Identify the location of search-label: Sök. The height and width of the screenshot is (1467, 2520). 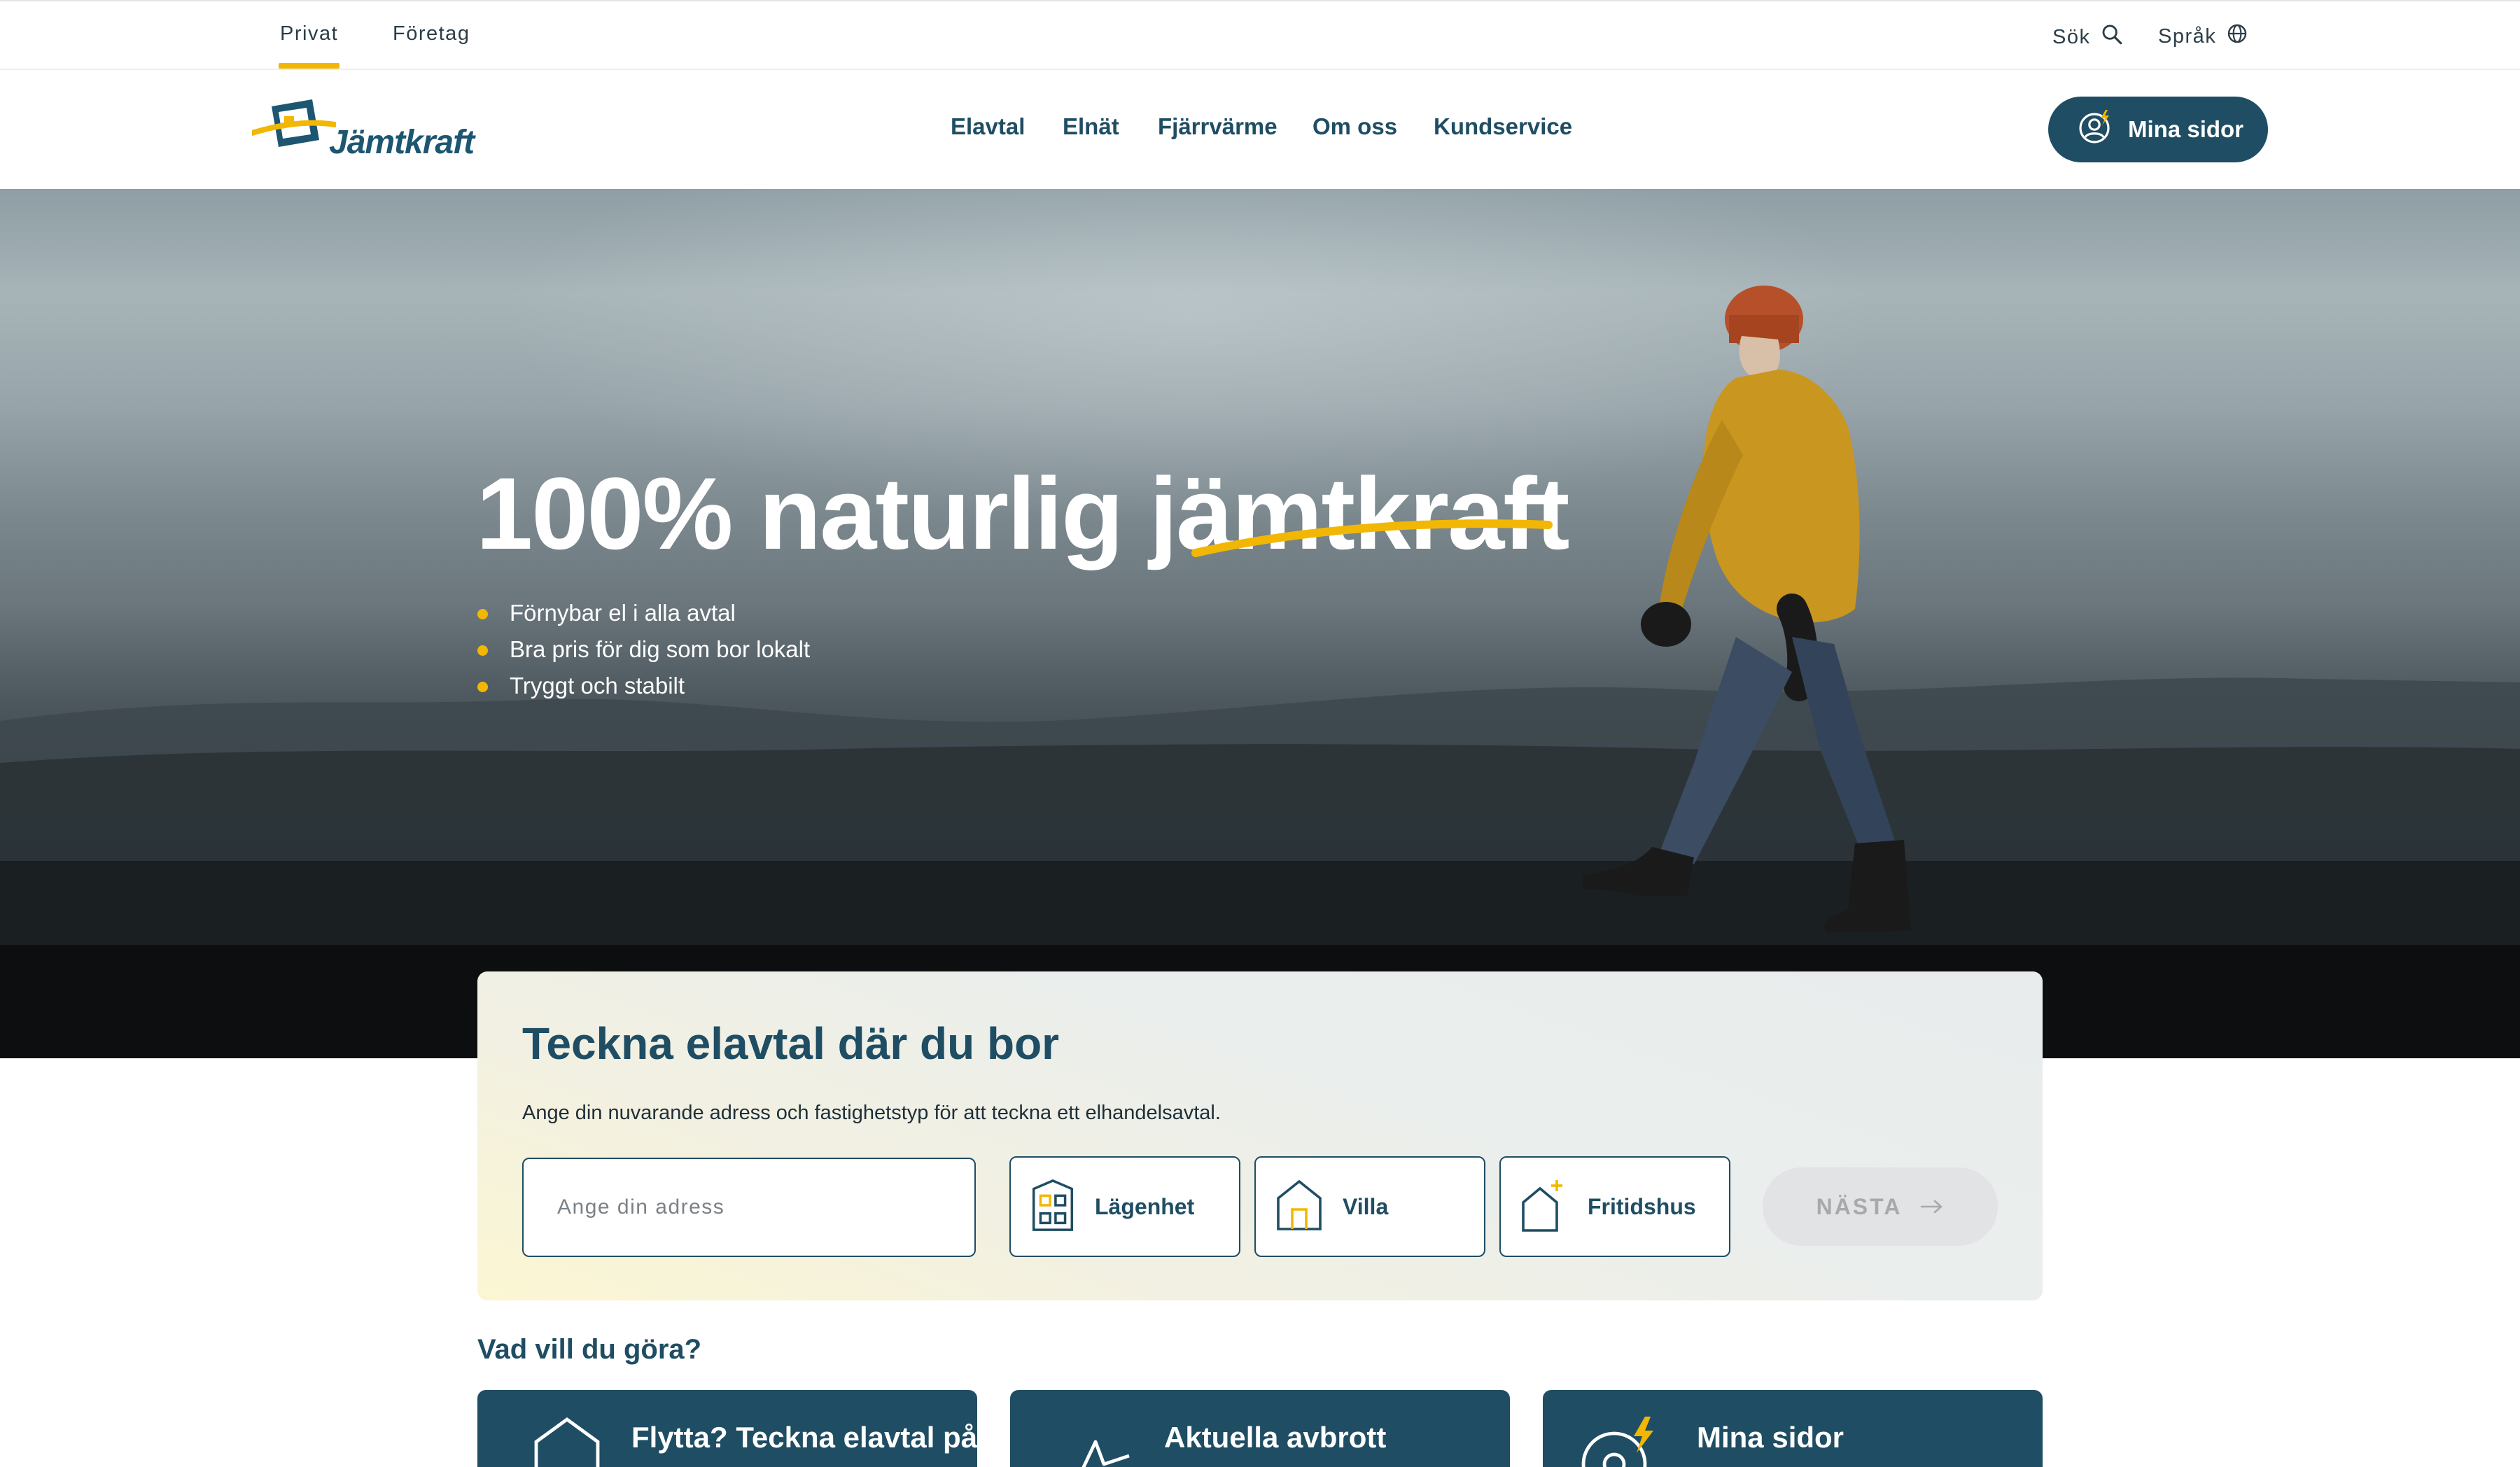
(2071, 36).